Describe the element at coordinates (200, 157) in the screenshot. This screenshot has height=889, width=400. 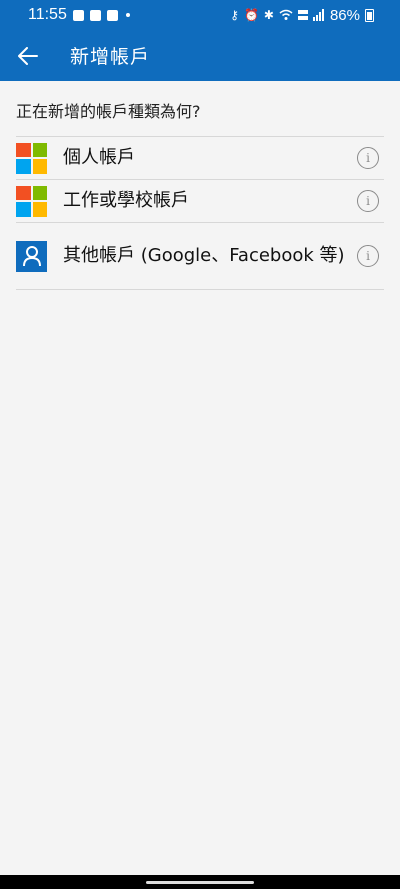
I see `account-option-personal: 個人帳戶 i` at that location.